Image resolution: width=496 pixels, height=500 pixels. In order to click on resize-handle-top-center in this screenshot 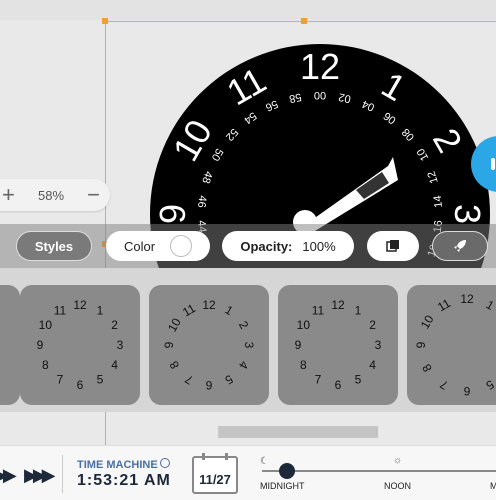, I will do `click(304, 21)`.